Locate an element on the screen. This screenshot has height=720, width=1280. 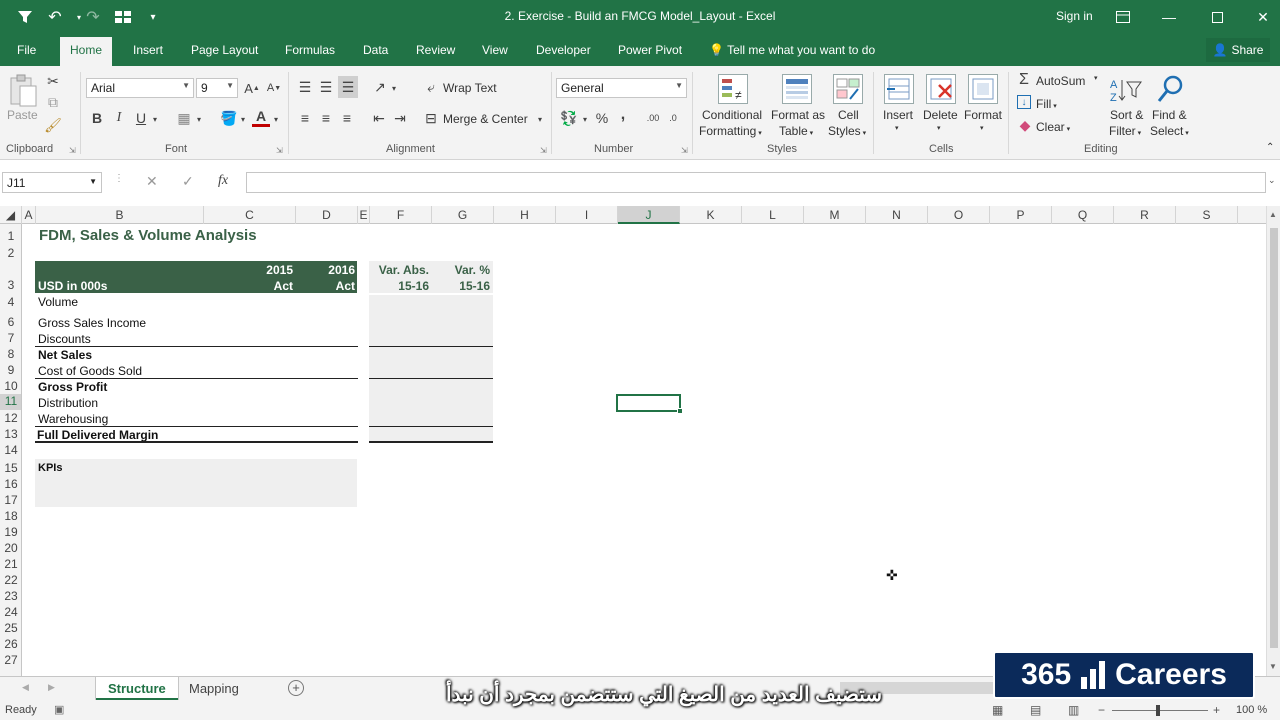
close-icon: ✕ is located at coordinates (1260, 17).